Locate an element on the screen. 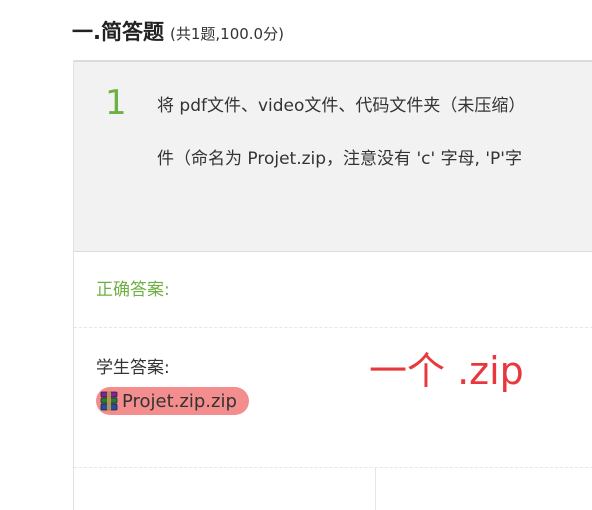 The image size is (592, 510). question-text-line-2: 件（命名为 Projet.zip，注意没有 'c' 字母, 'P'字 is located at coordinates (339, 159).